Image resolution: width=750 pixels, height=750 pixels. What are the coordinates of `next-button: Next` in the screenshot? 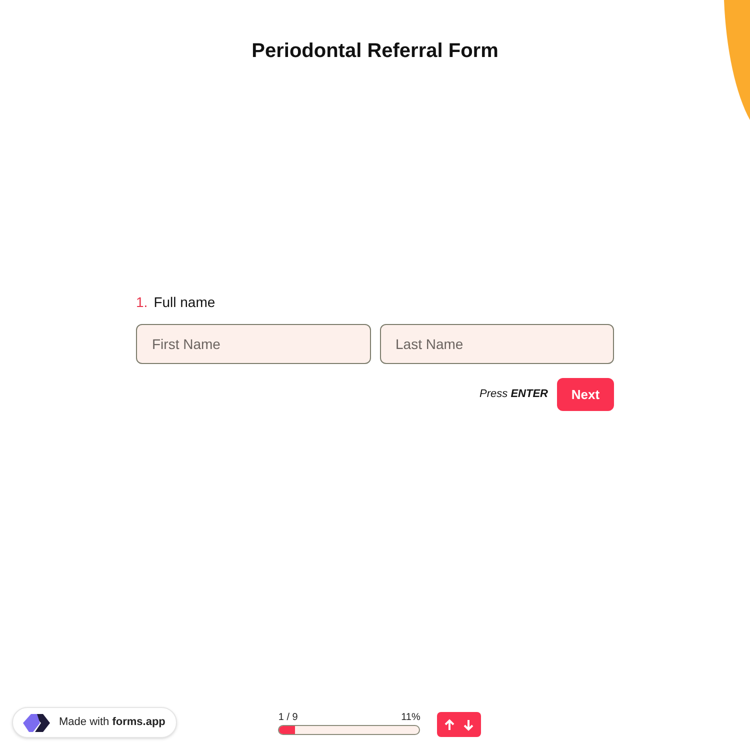 It's located at (585, 394).